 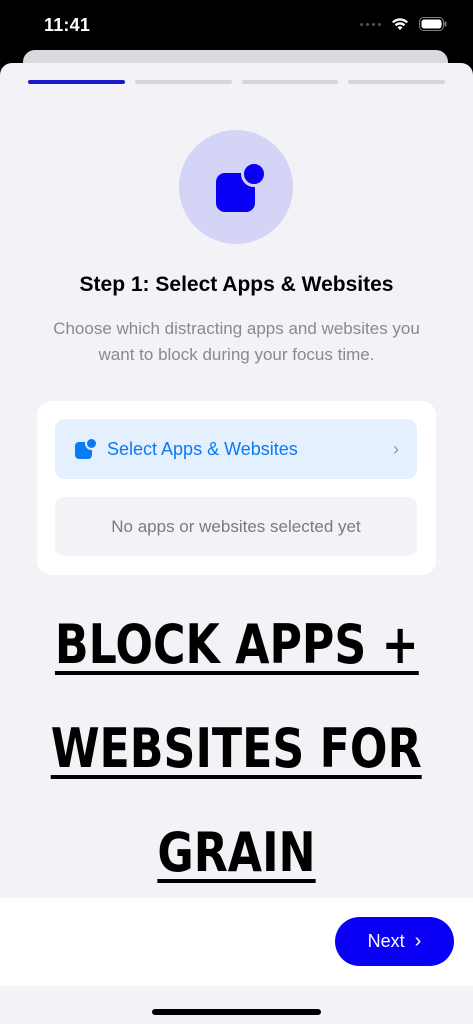 I want to click on overlay-line: WEBSITES FOR, so click(x=236, y=748).